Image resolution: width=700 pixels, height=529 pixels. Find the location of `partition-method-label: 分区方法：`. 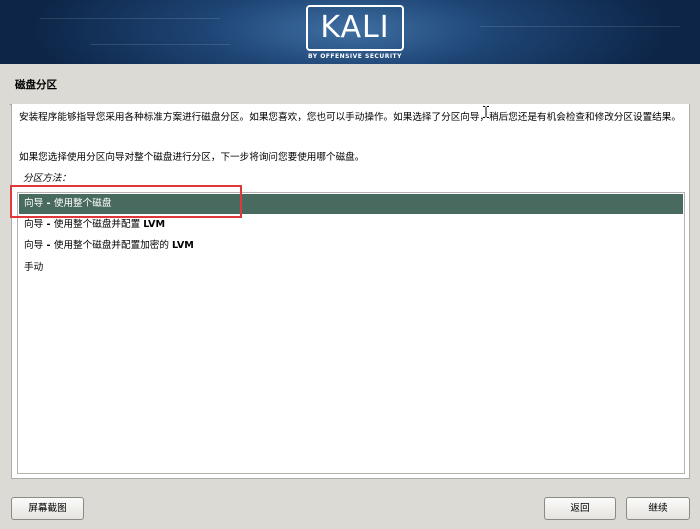

partition-method-label: 分区方法： is located at coordinates (47, 178).